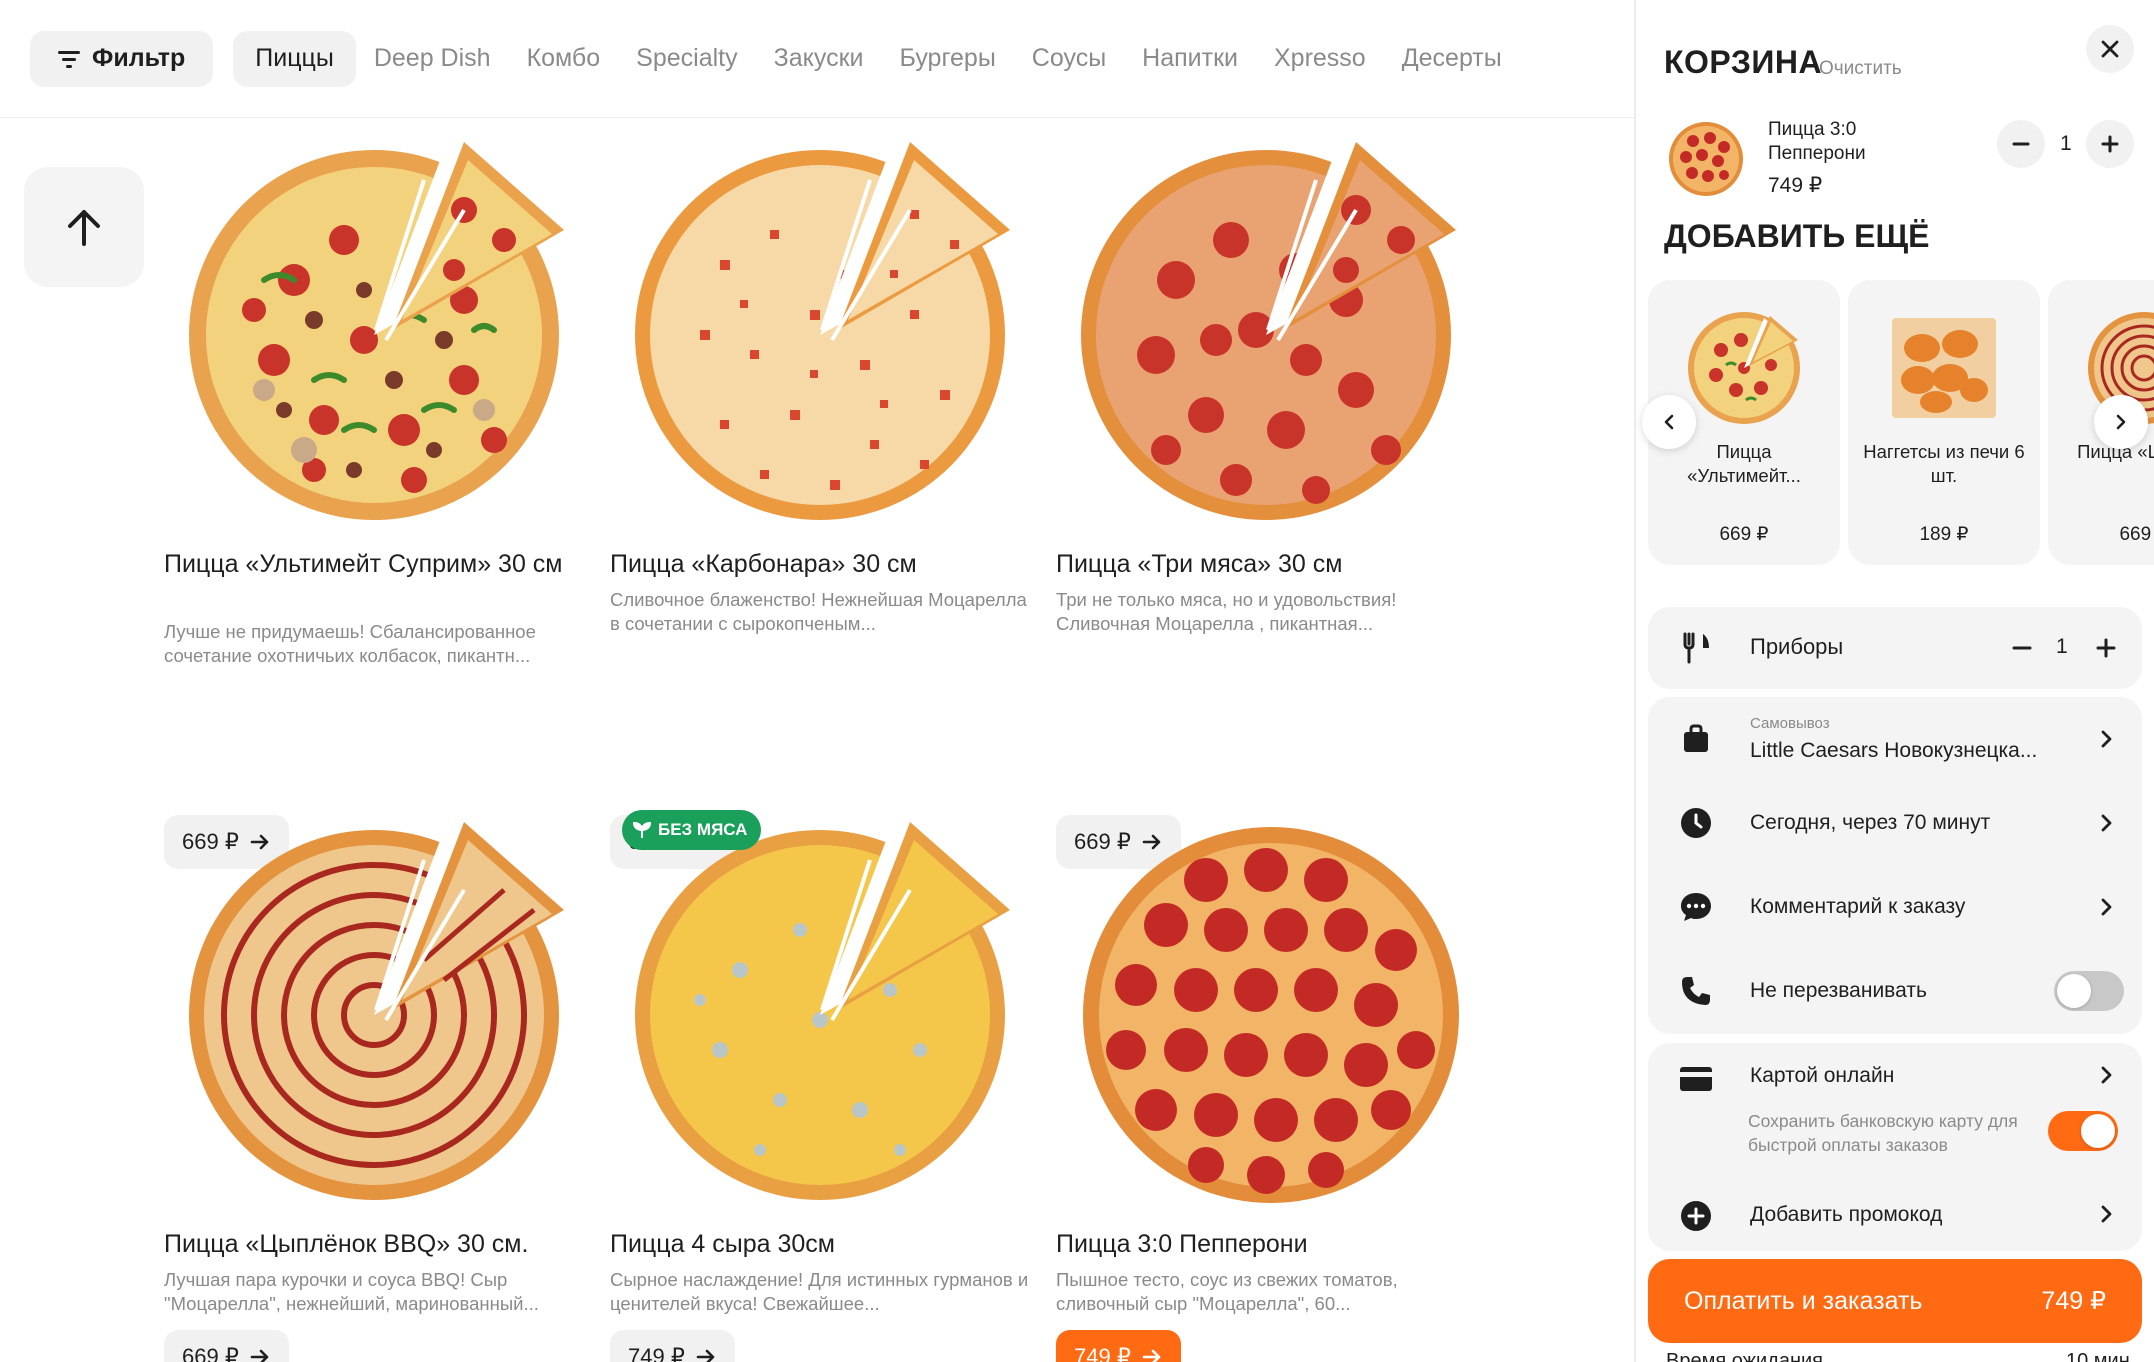  Describe the element at coordinates (1870, 822) in the screenshot. I see `time-label: Сегодня, через 70 минут` at that location.